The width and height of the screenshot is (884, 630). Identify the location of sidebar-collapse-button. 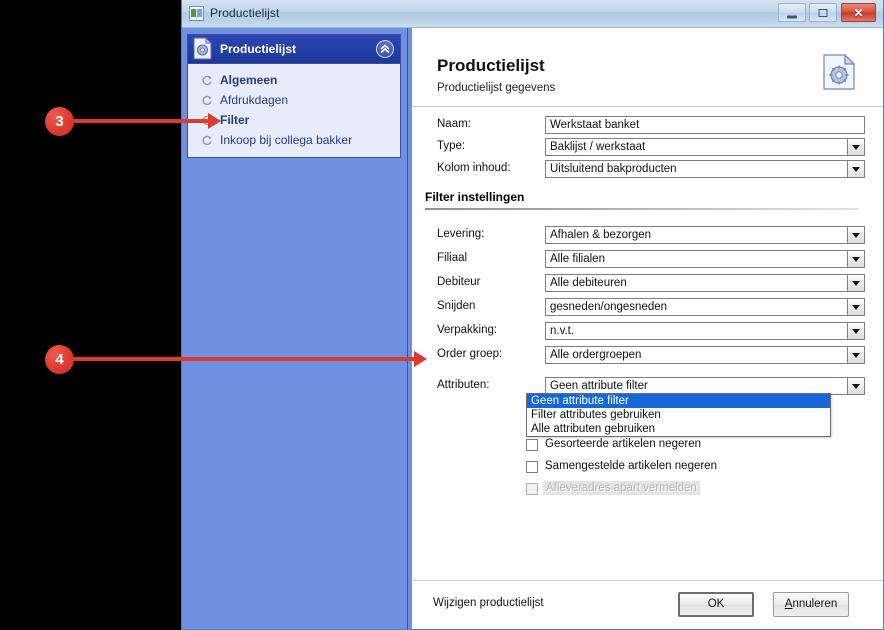
(385, 49).